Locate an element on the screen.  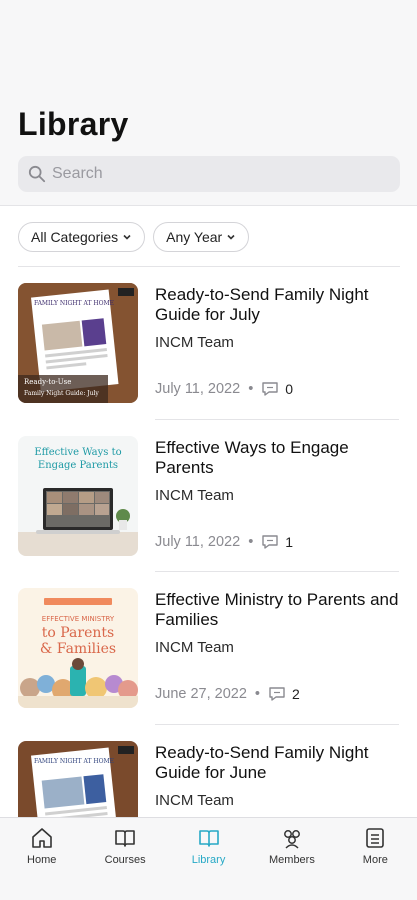
thumbnail-effective-ministry: EFFECTIVE MINISTRY to Parents & Families is located at coordinates (78, 648).